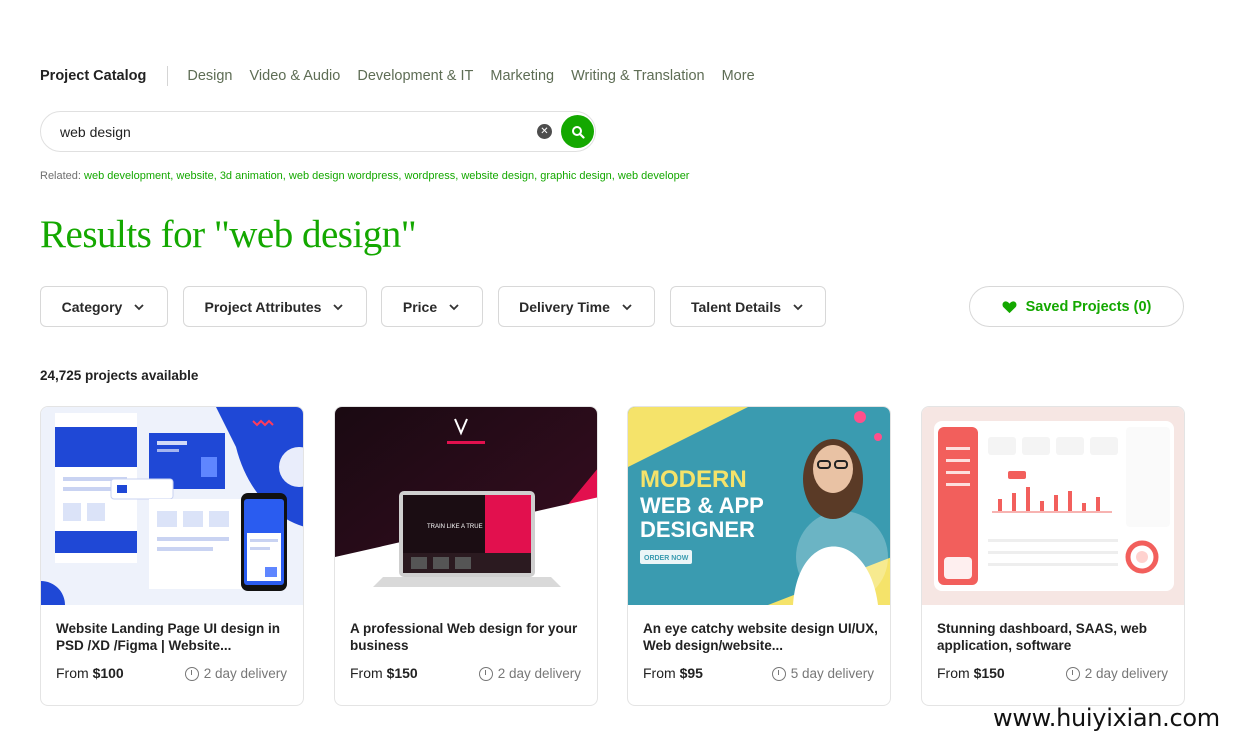  I want to click on filter-label: Category, so click(92, 306).